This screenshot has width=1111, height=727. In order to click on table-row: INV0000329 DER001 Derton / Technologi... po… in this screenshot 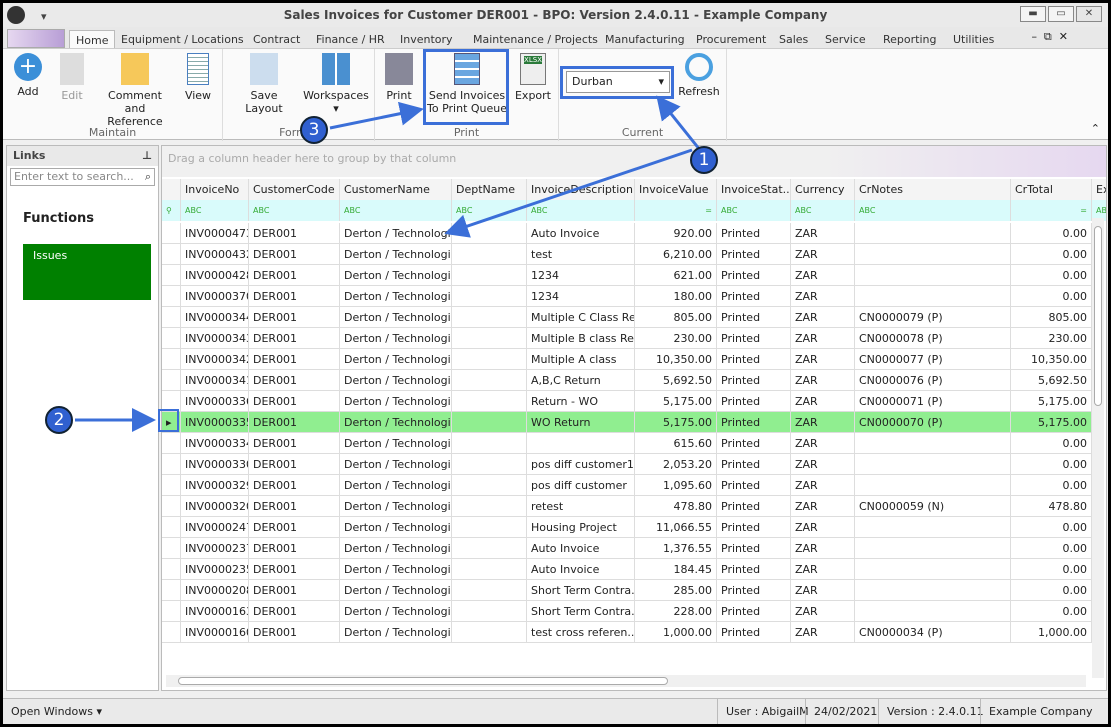, I will do `click(627, 485)`.